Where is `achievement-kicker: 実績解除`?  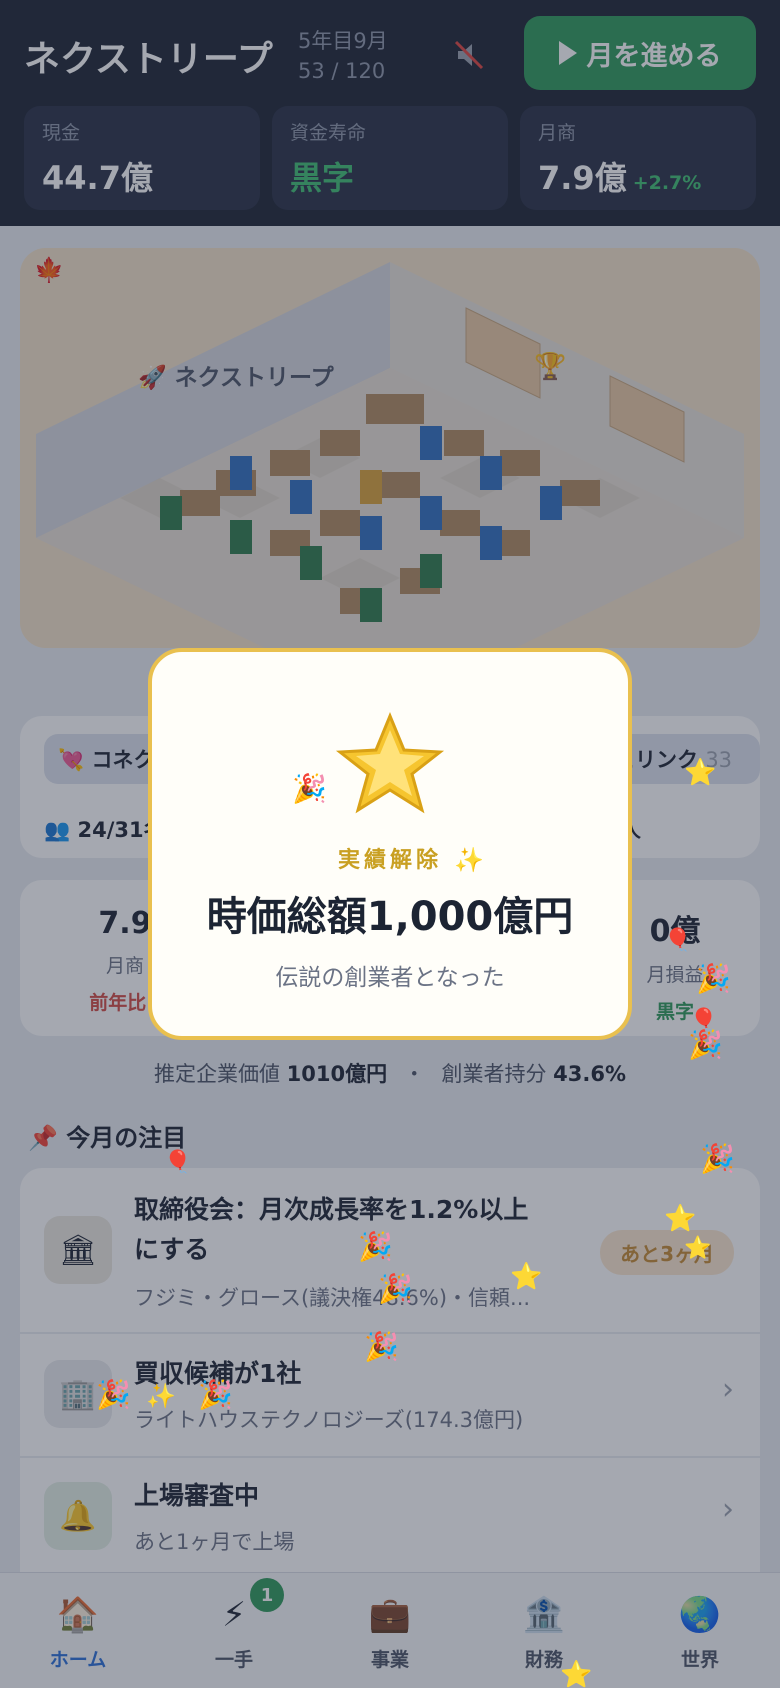 achievement-kicker: 実績解除 is located at coordinates (389, 860).